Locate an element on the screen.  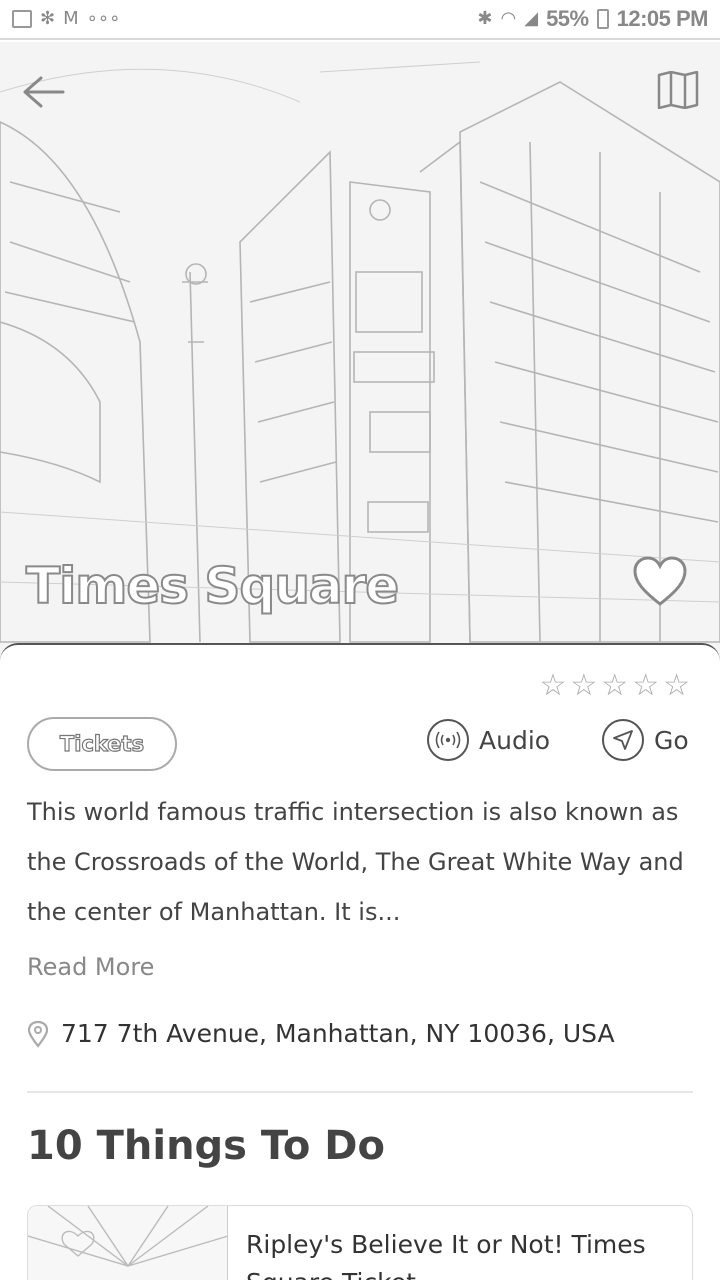
place-title: Times Square is located at coordinates (212, 586).